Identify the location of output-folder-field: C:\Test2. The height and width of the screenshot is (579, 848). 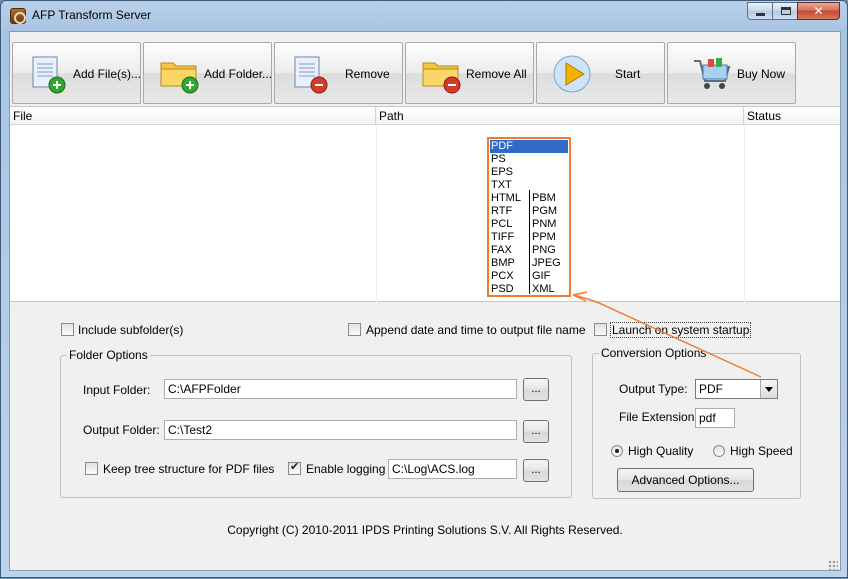
(340, 430).